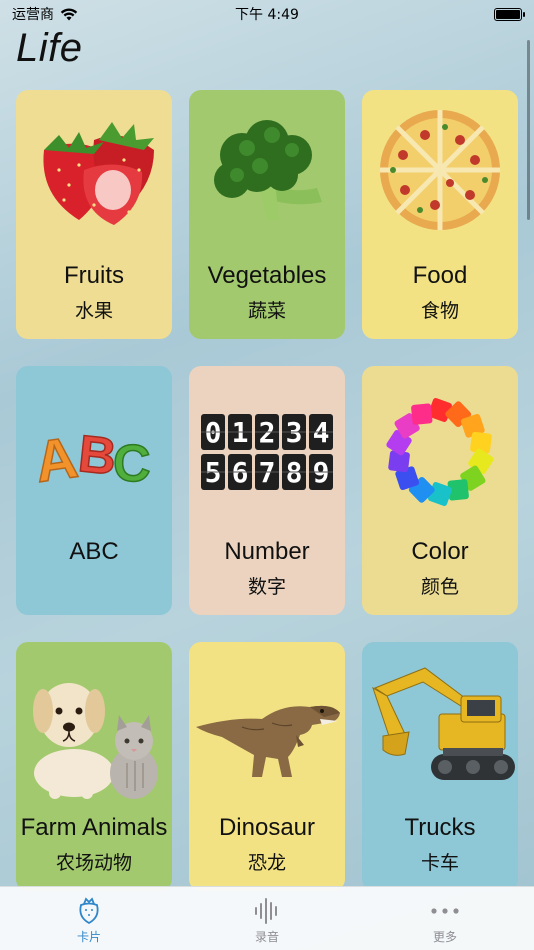 The width and height of the screenshot is (534, 950). I want to click on card-title-en: Vegetables, so click(267, 275).